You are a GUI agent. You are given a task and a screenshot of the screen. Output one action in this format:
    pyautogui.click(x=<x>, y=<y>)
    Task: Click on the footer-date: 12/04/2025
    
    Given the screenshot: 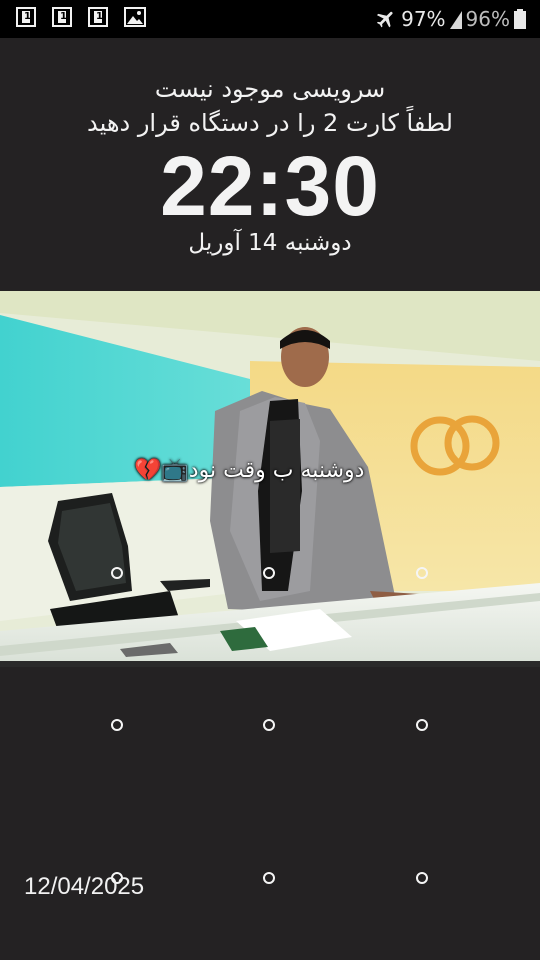 What is the action you would take?
    pyautogui.click(x=84, y=886)
    